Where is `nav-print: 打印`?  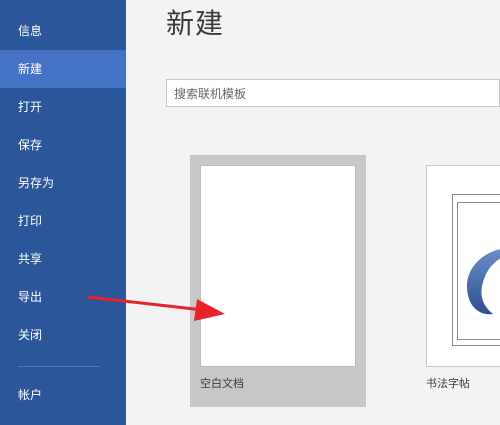
nav-print: 打印 is located at coordinates (63, 221).